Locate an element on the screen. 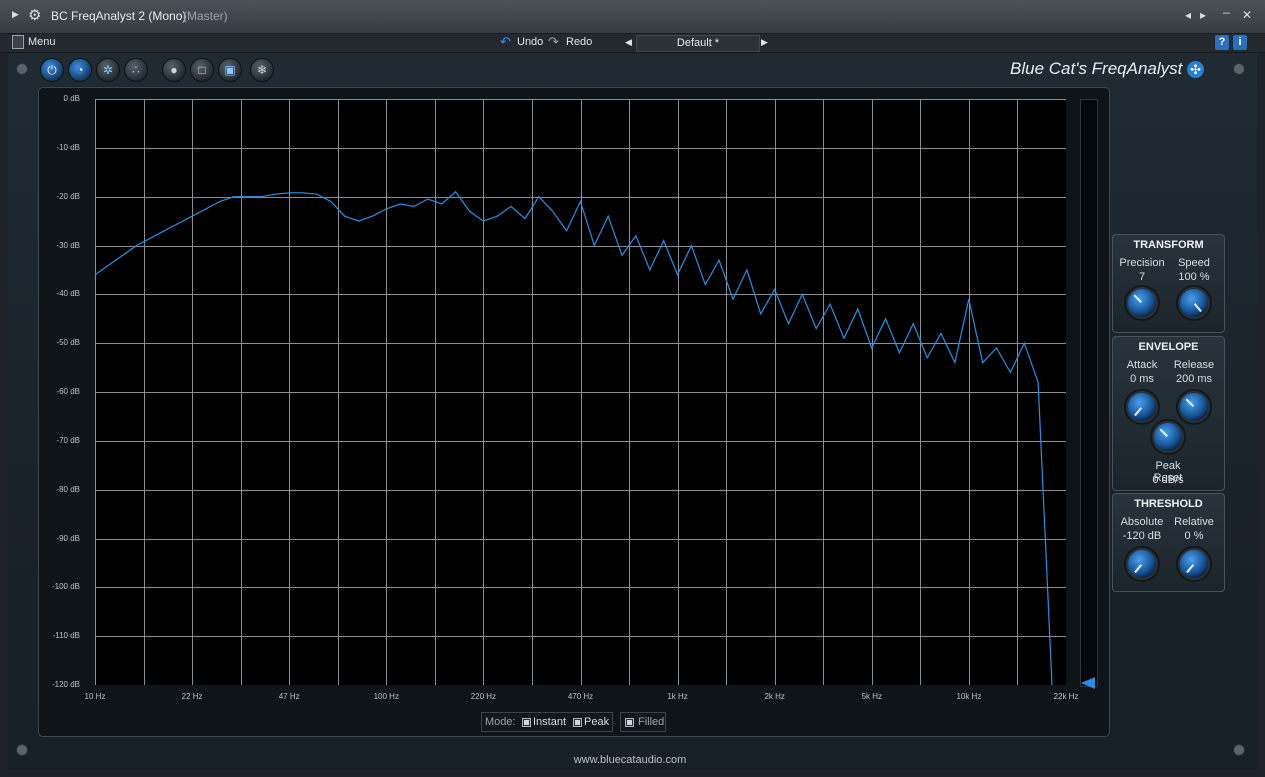  peak-checkbox is located at coordinates (577, 722).